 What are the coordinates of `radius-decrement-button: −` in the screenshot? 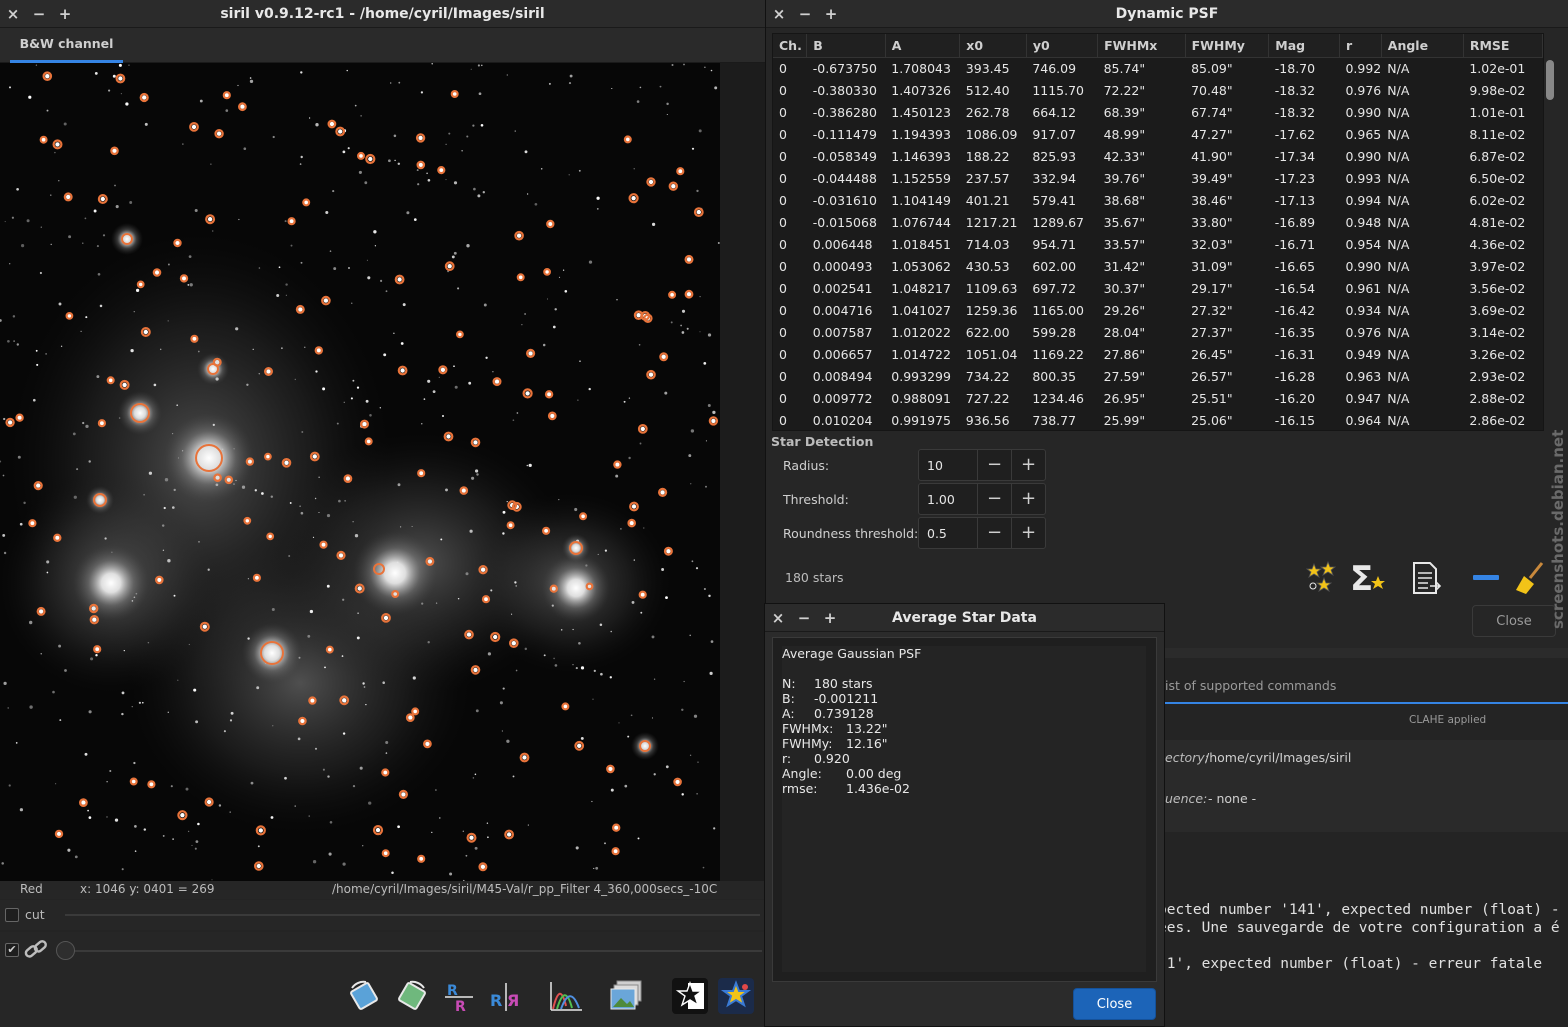 It's located at (994, 465).